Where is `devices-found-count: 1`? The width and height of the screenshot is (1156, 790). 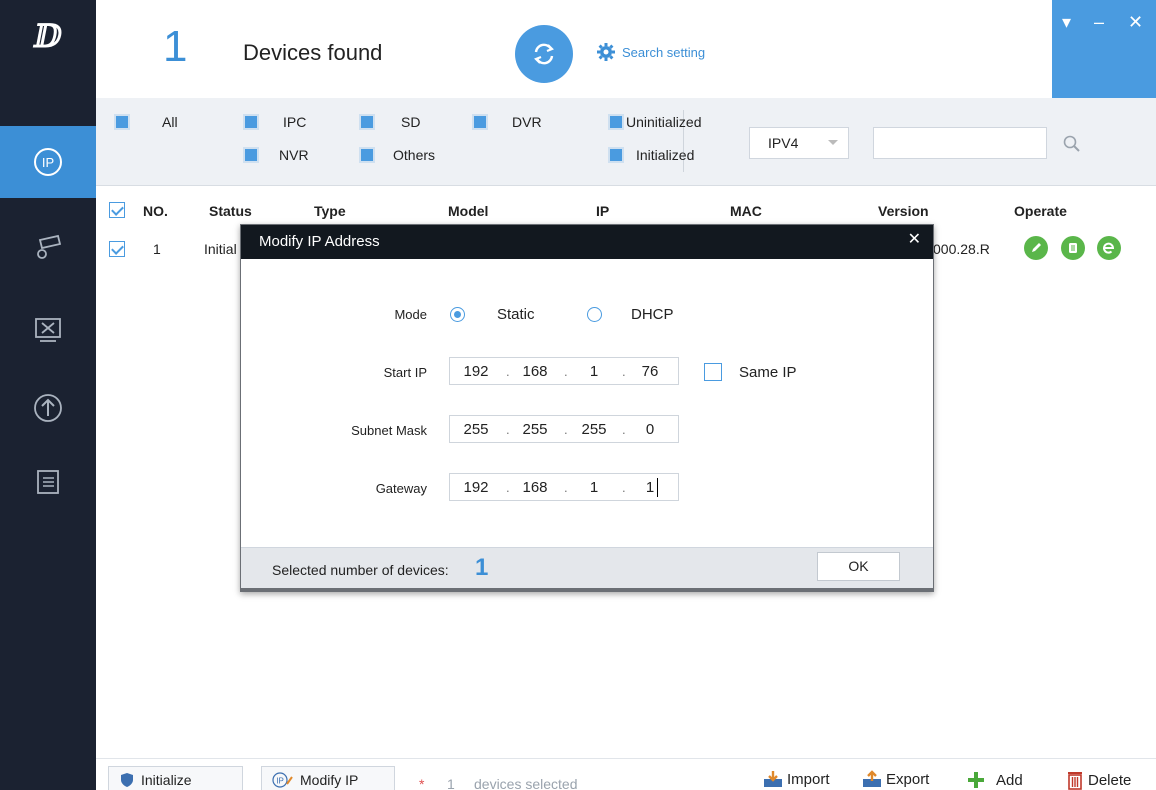
devices-found-count: 1 is located at coordinates (175, 46).